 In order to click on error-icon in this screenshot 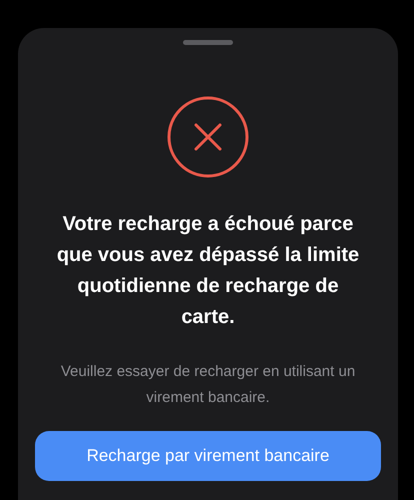, I will do `click(208, 137)`.